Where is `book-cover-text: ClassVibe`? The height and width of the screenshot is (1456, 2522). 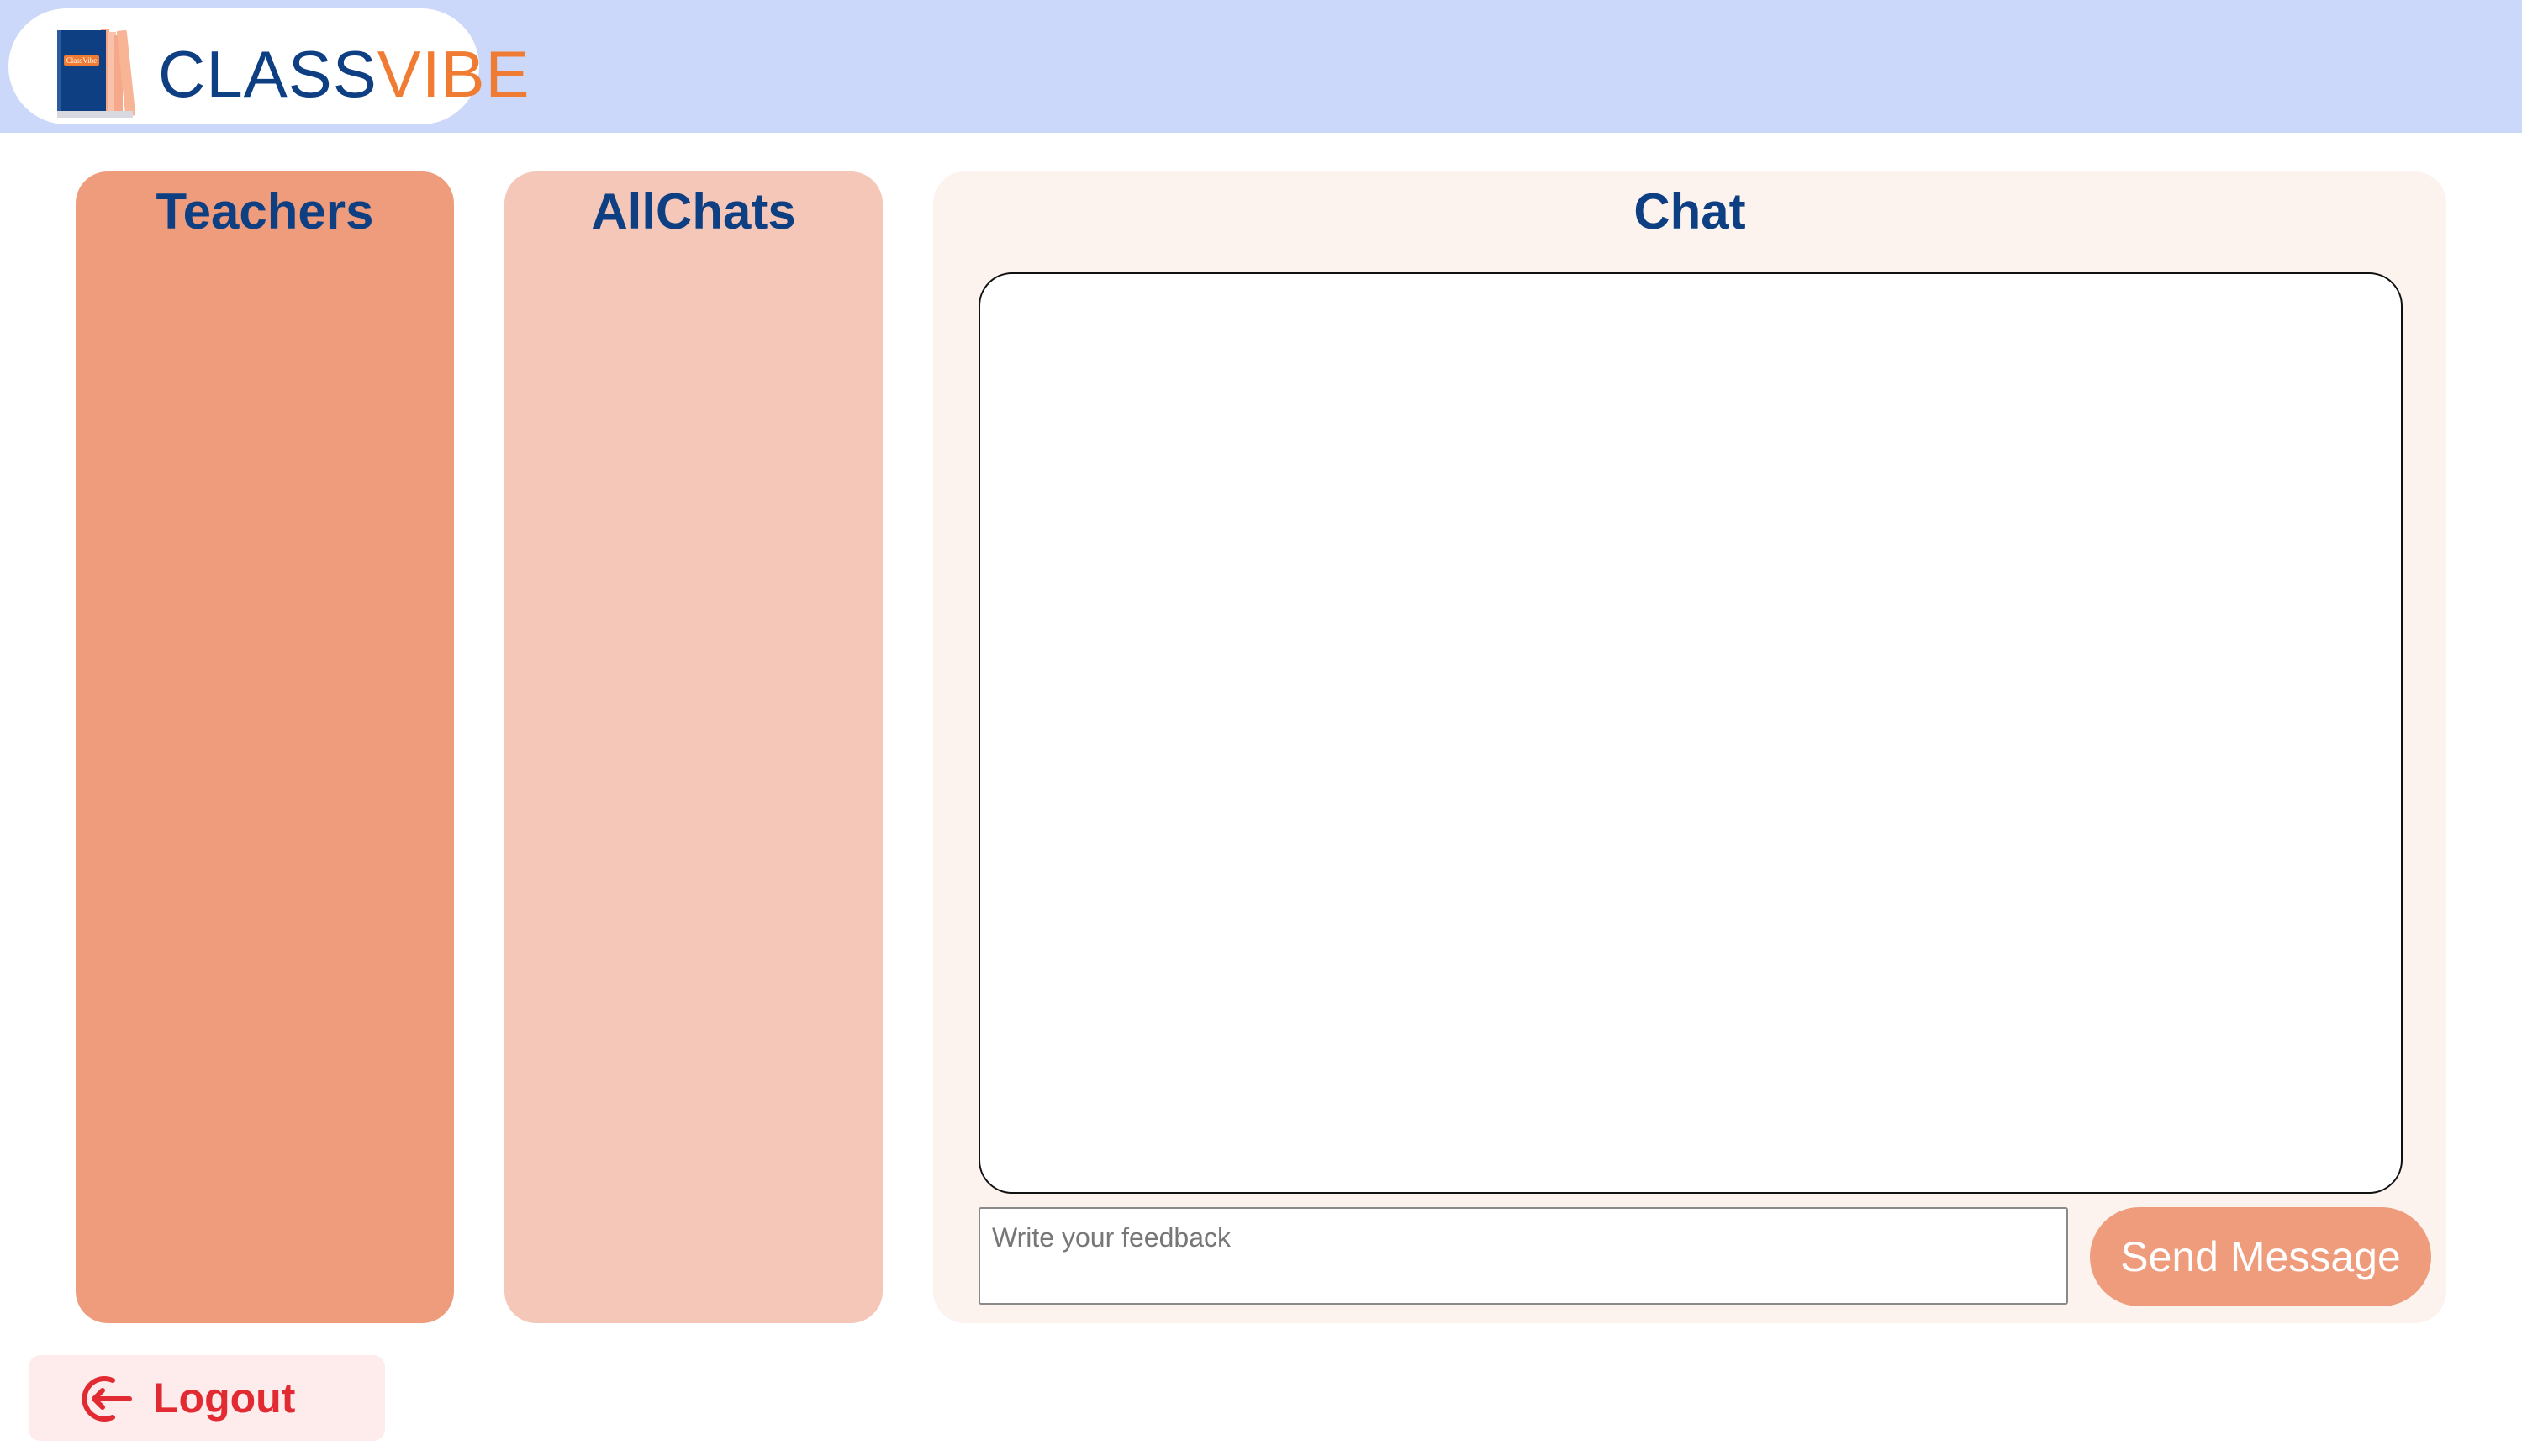 book-cover-text: ClassVibe is located at coordinates (81, 61).